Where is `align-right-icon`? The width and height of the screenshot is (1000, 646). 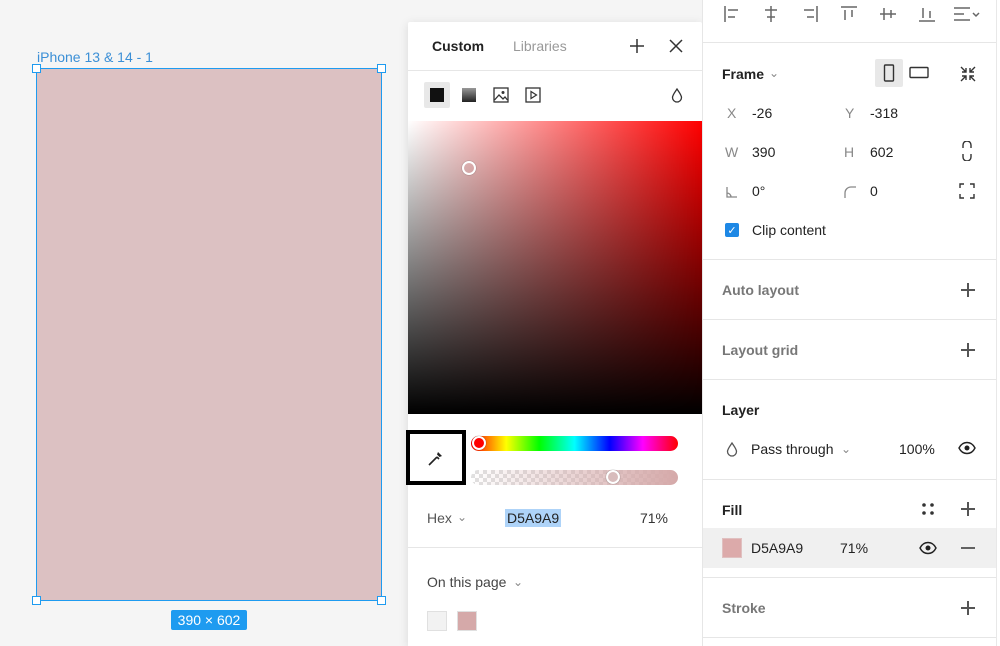
align-right-icon is located at coordinates (810, 14).